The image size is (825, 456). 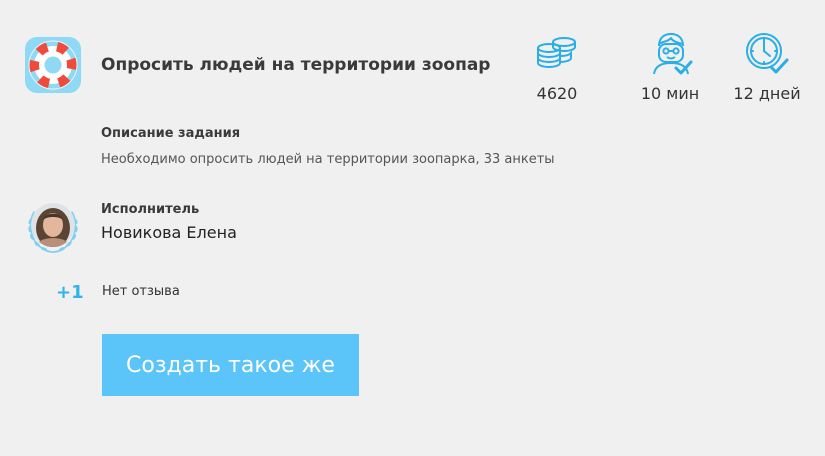 What do you see at coordinates (556, 53) in the screenshot?
I see `coins-icon` at bounding box center [556, 53].